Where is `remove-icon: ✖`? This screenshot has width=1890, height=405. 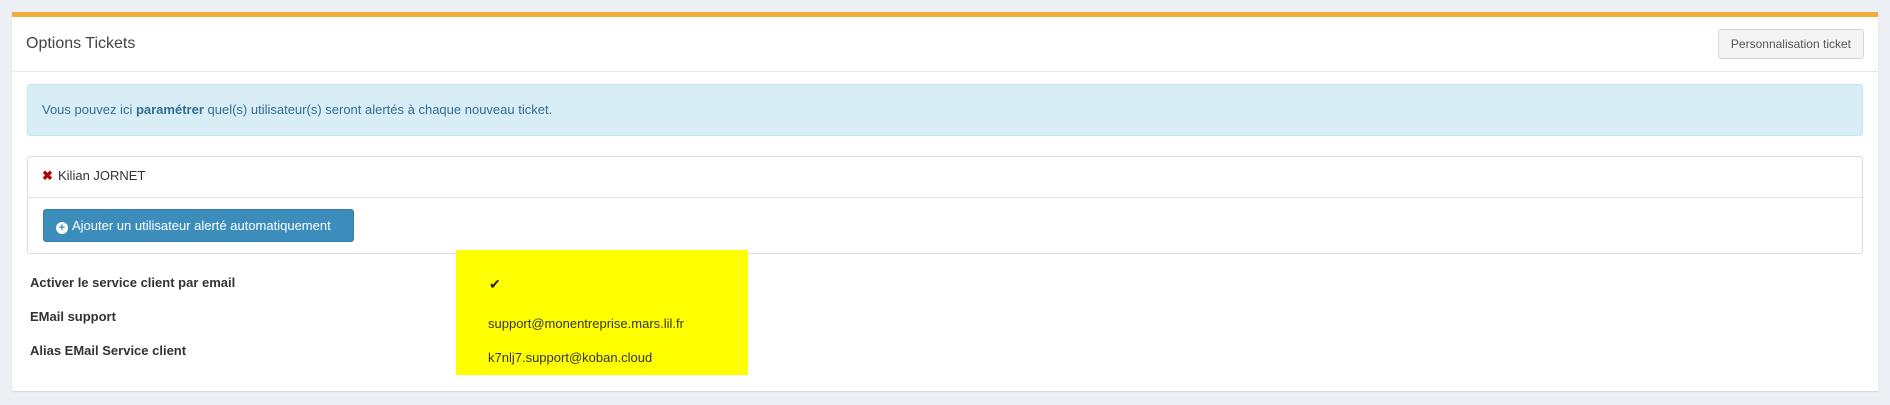 remove-icon: ✖ is located at coordinates (48, 176).